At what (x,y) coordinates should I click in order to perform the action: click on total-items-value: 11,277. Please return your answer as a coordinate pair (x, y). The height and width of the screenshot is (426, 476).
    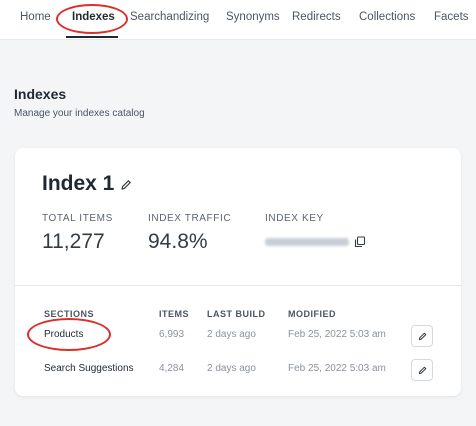
    Looking at the image, I should click on (73, 241).